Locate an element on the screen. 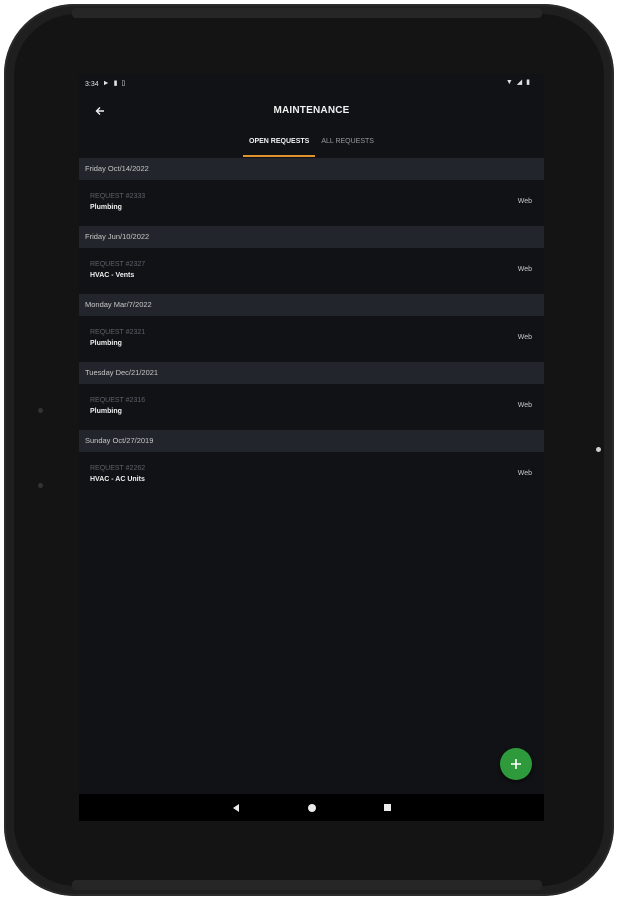 This screenshot has height=900, width=619. system-nav-bar is located at coordinates (311, 807).